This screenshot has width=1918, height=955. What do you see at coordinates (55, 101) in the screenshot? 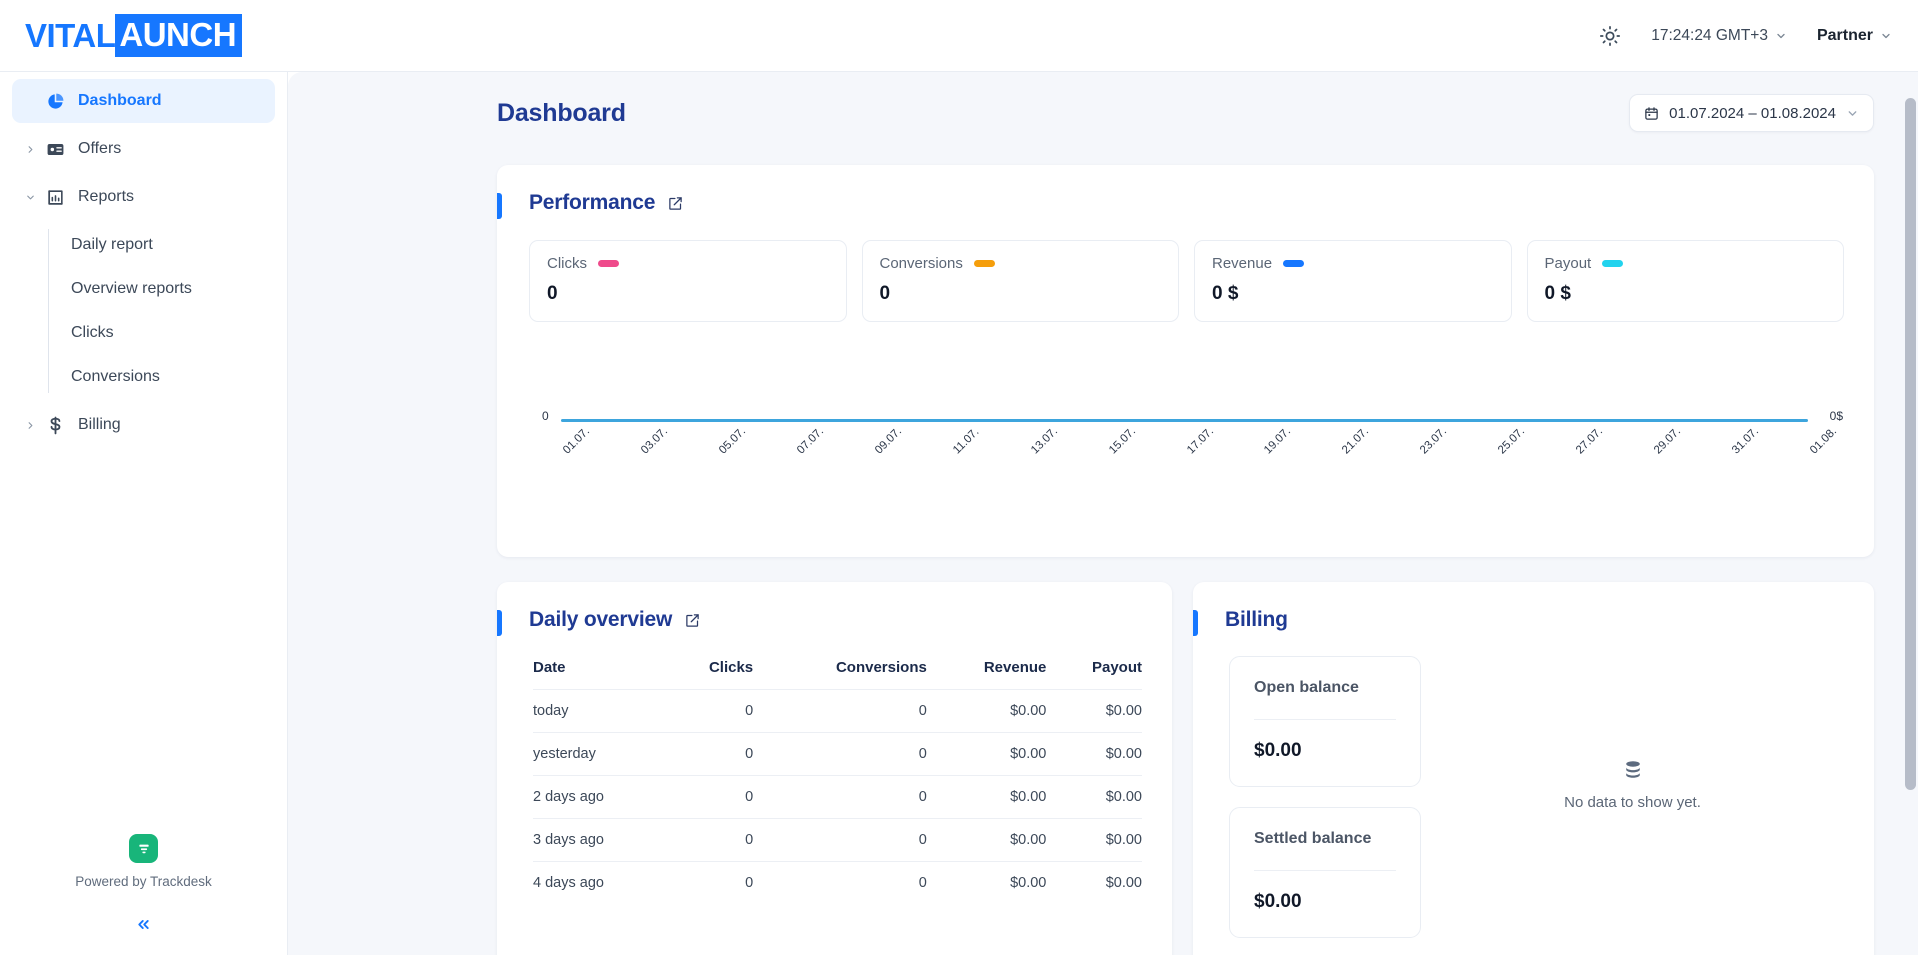
I see `pie-chart-icon` at bounding box center [55, 101].